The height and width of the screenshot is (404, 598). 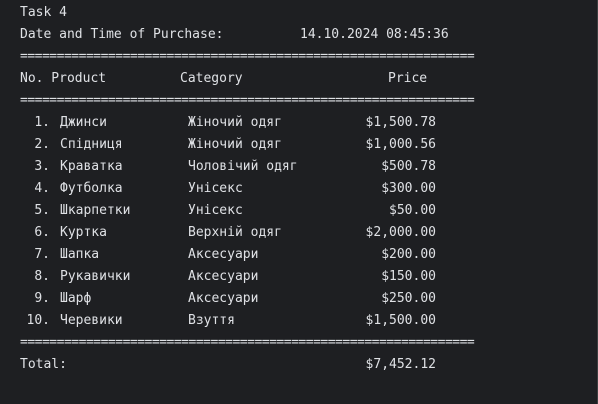 What do you see at coordinates (400, 320) in the screenshot?
I see `item-price: $1,500.00` at bounding box center [400, 320].